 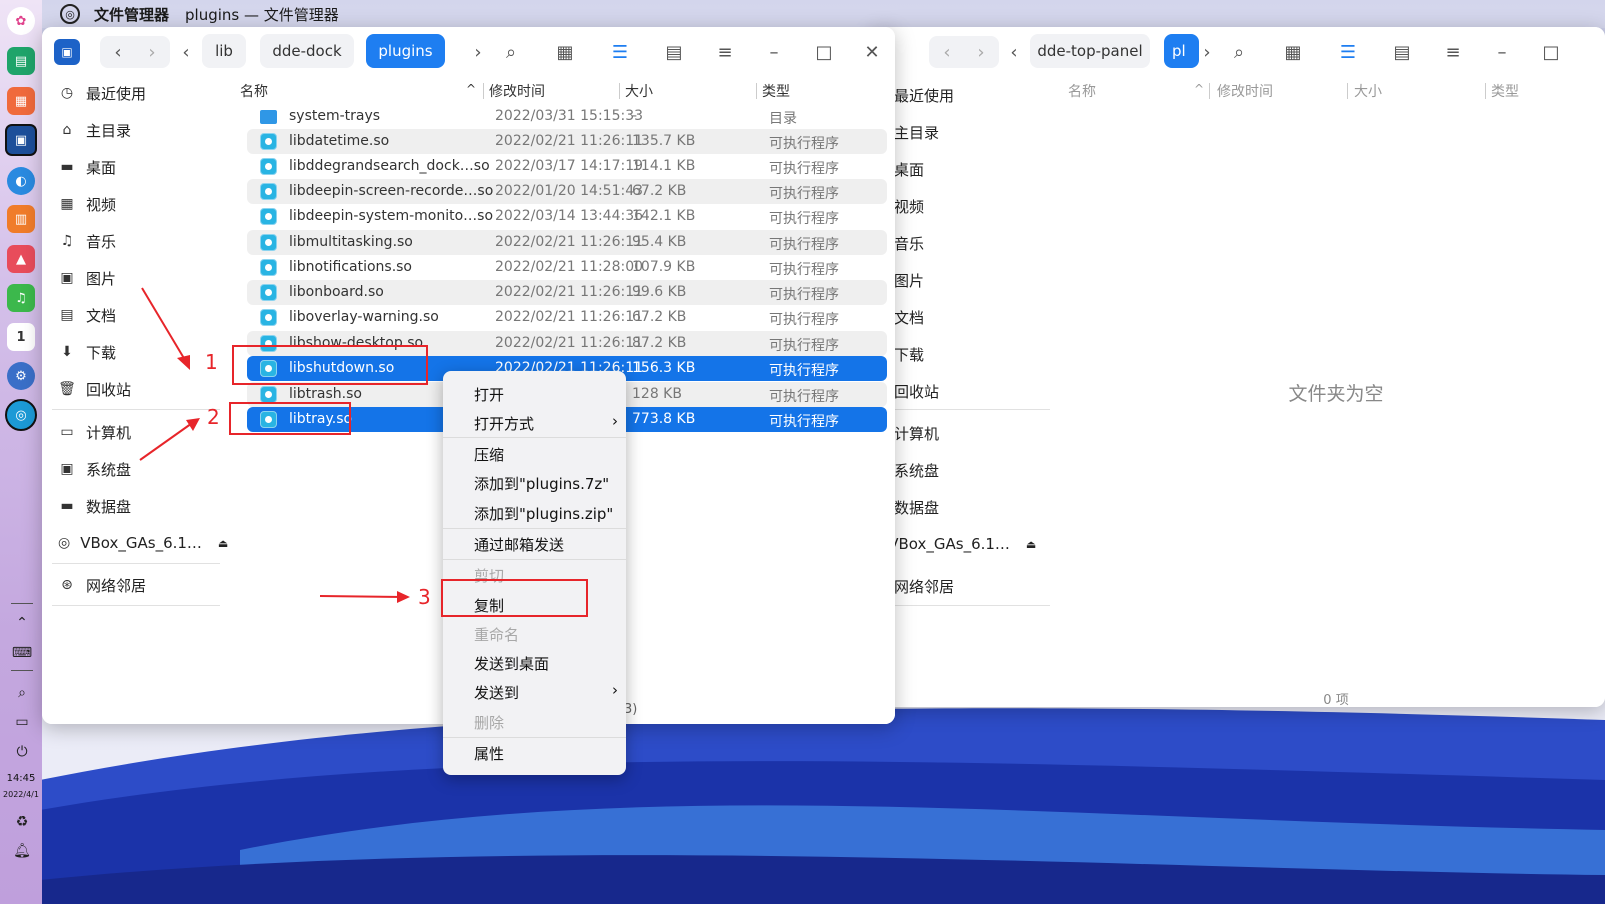 I want to click on search-icon: ⌕, so click(x=22, y=693).